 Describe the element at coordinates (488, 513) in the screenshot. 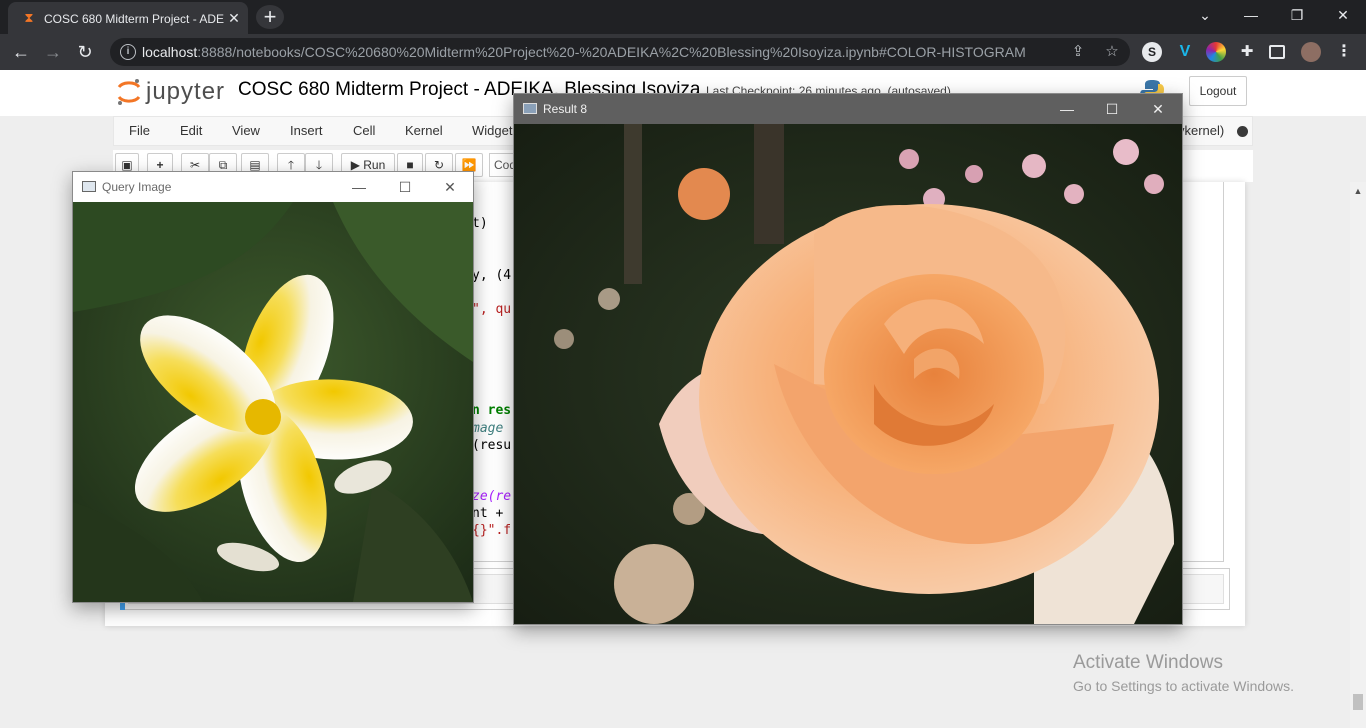

I see `code-line: nt +` at that location.